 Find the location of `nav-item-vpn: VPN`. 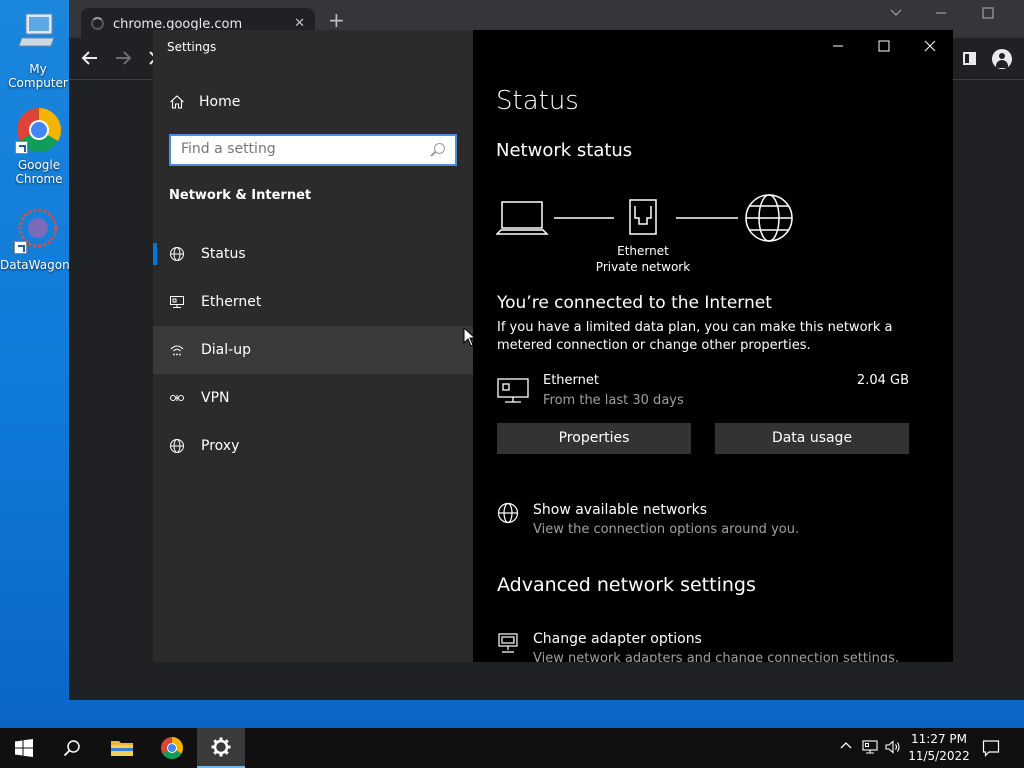

nav-item-vpn: VPN is located at coordinates (313, 398).